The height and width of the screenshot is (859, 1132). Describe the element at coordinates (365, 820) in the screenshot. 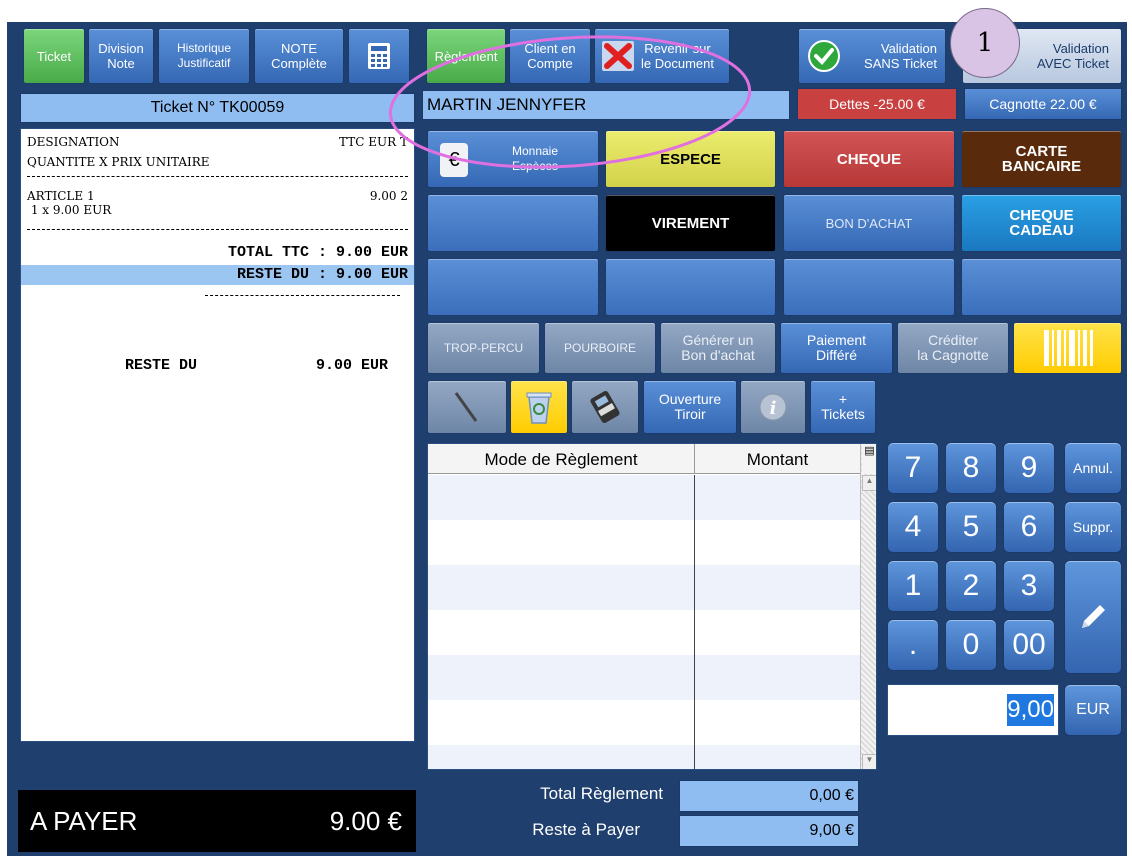

I see `a-payer-value: 9.00 €` at that location.